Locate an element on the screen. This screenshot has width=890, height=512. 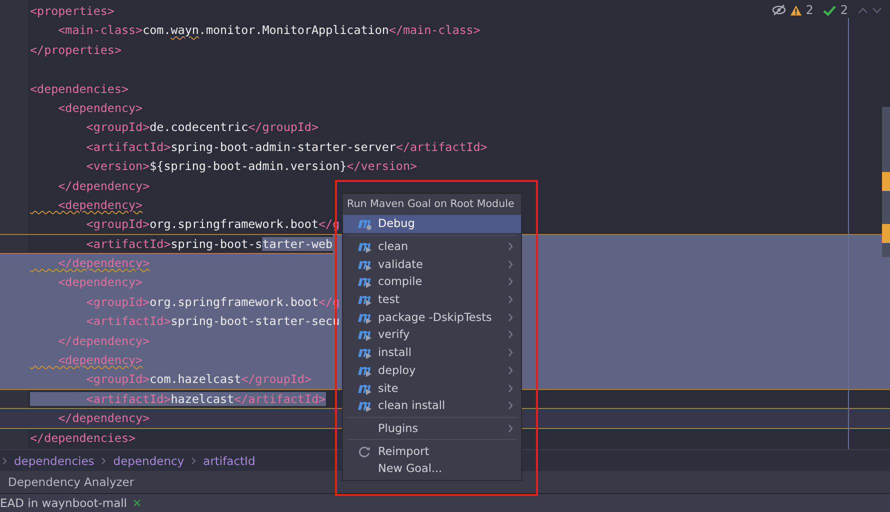
tool-tab: Dependency Analyzer is located at coordinates (71, 482).